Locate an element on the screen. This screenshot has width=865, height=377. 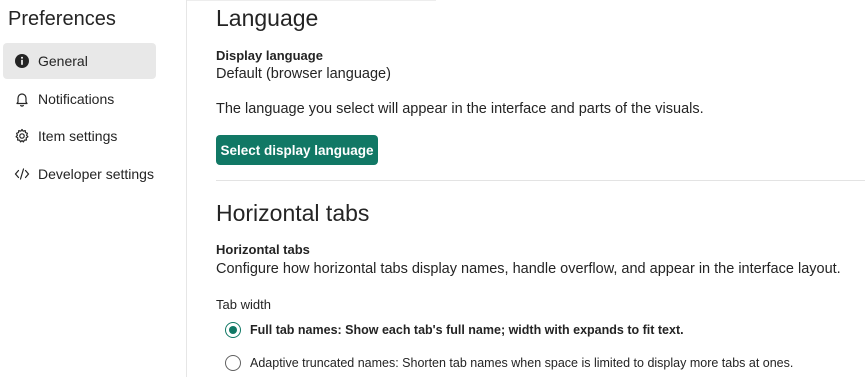
radio-button-unchecked is located at coordinates (233, 363).